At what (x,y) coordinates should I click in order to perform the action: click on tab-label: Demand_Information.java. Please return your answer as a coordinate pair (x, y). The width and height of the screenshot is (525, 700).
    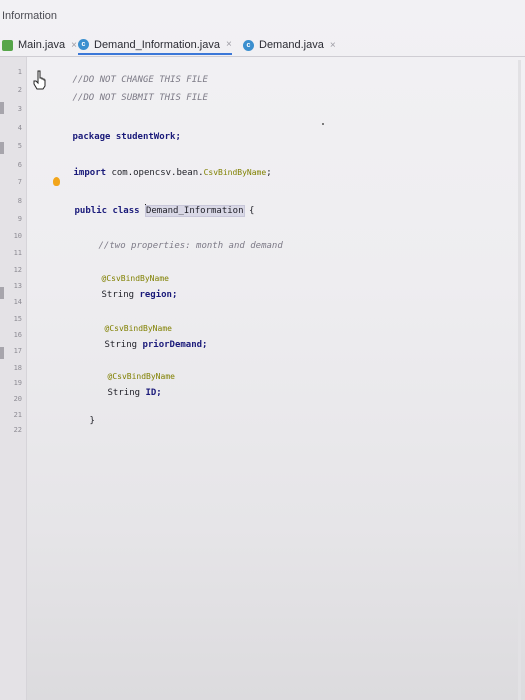
    Looking at the image, I should click on (157, 44).